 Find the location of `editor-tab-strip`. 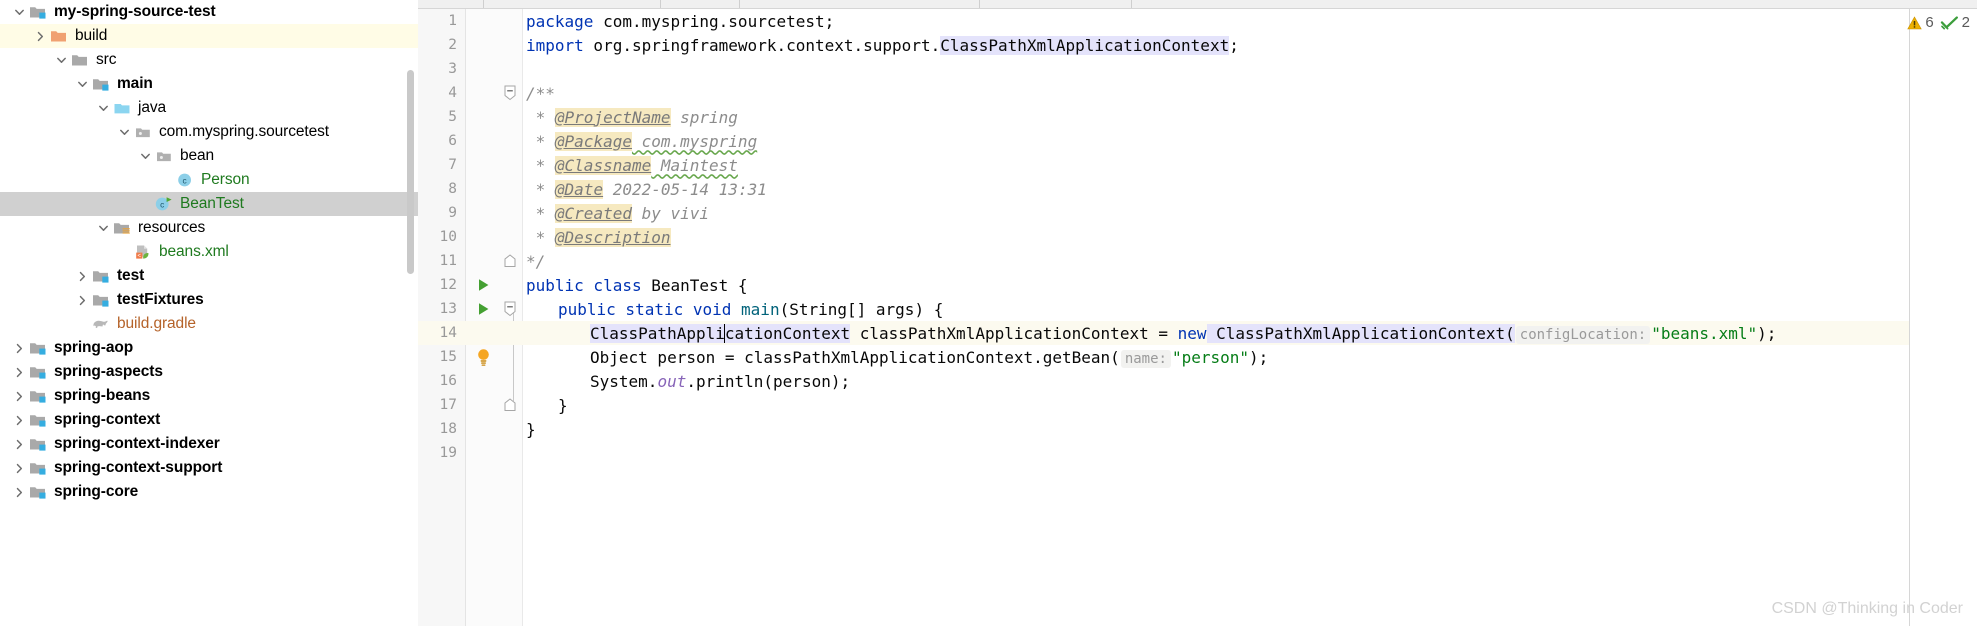

editor-tab-strip is located at coordinates (1197, 4).